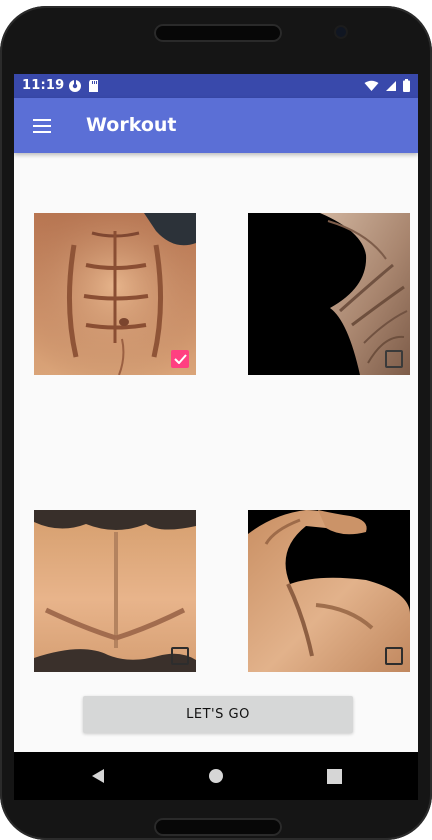  I want to click on top-speaker, so click(218, 33).